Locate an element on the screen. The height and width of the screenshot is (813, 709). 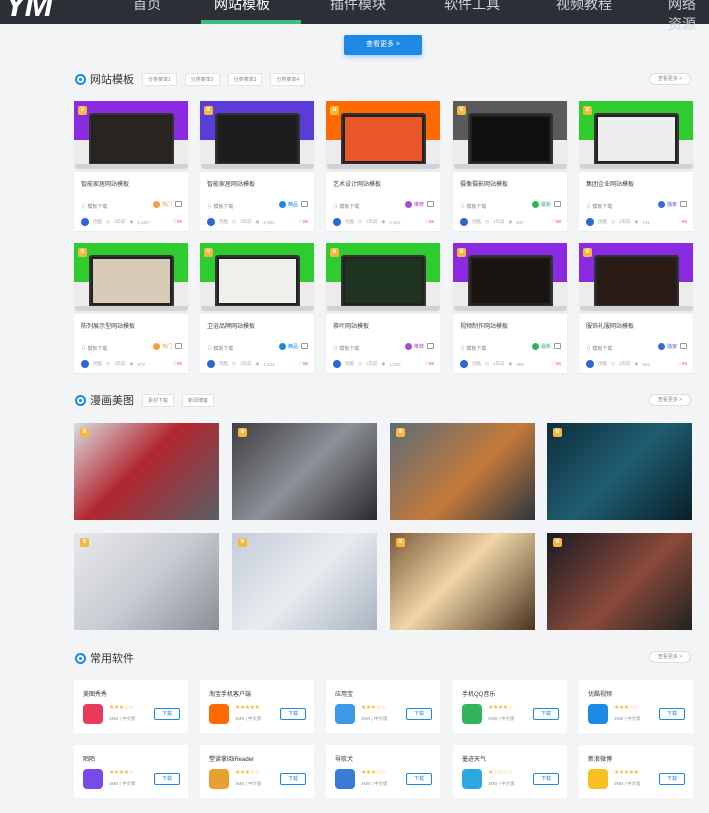
category-tag: 分类菜单3 is located at coordinates (245, 79).